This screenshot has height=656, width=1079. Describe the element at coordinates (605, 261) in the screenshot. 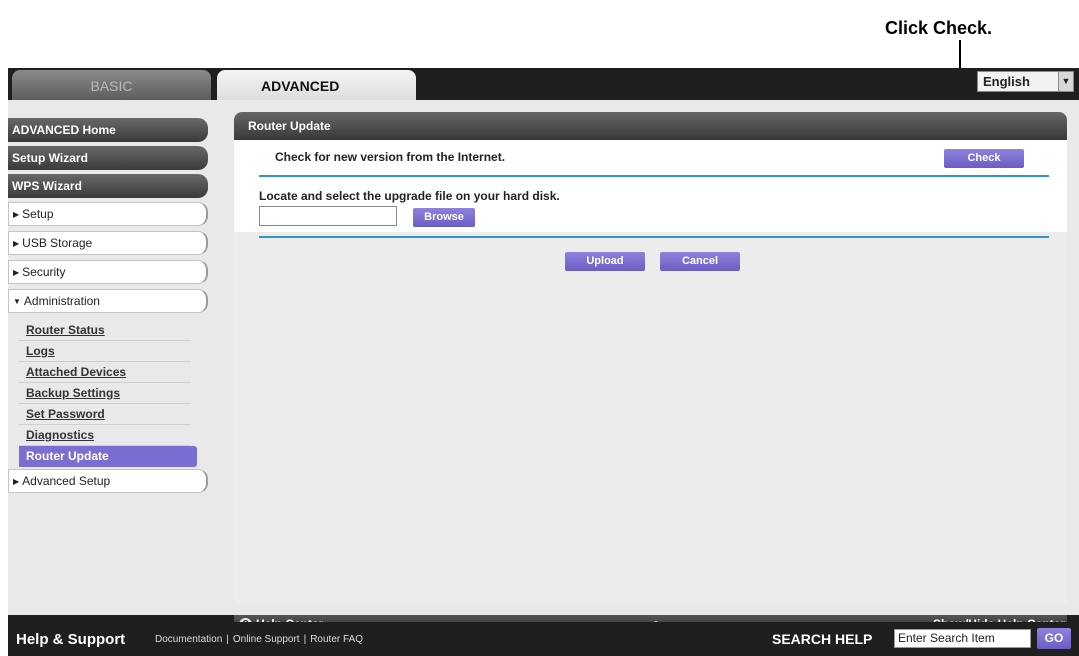

I see `upload-button: Upload` at that location.